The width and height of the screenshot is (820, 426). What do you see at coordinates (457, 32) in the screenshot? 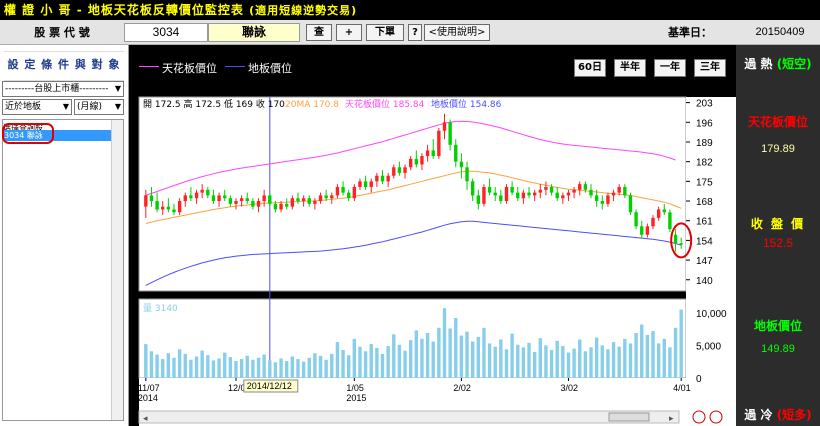
I see `help-button: <使用說明>` at bounding box center [457, 32].